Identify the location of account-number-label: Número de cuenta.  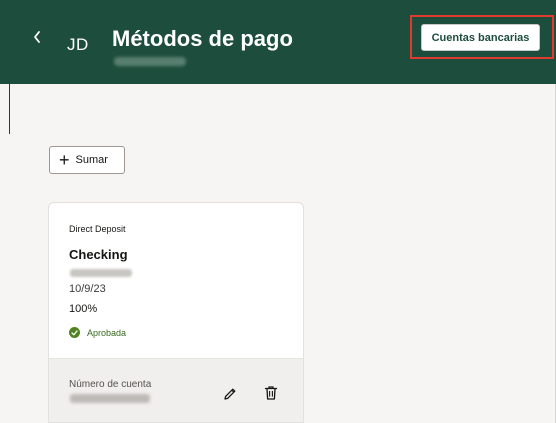
(110, 384).